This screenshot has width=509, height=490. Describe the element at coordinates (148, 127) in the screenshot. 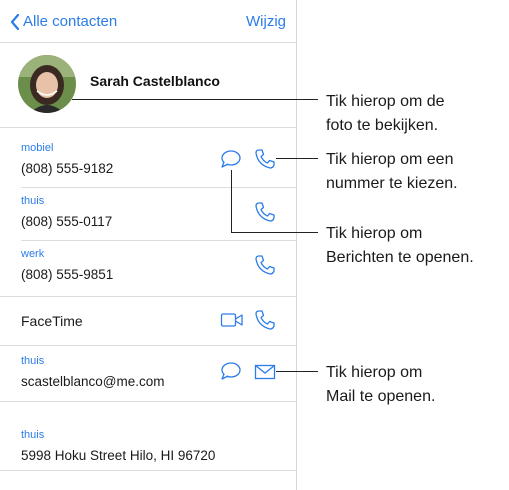

I see `header-divider` at that location.